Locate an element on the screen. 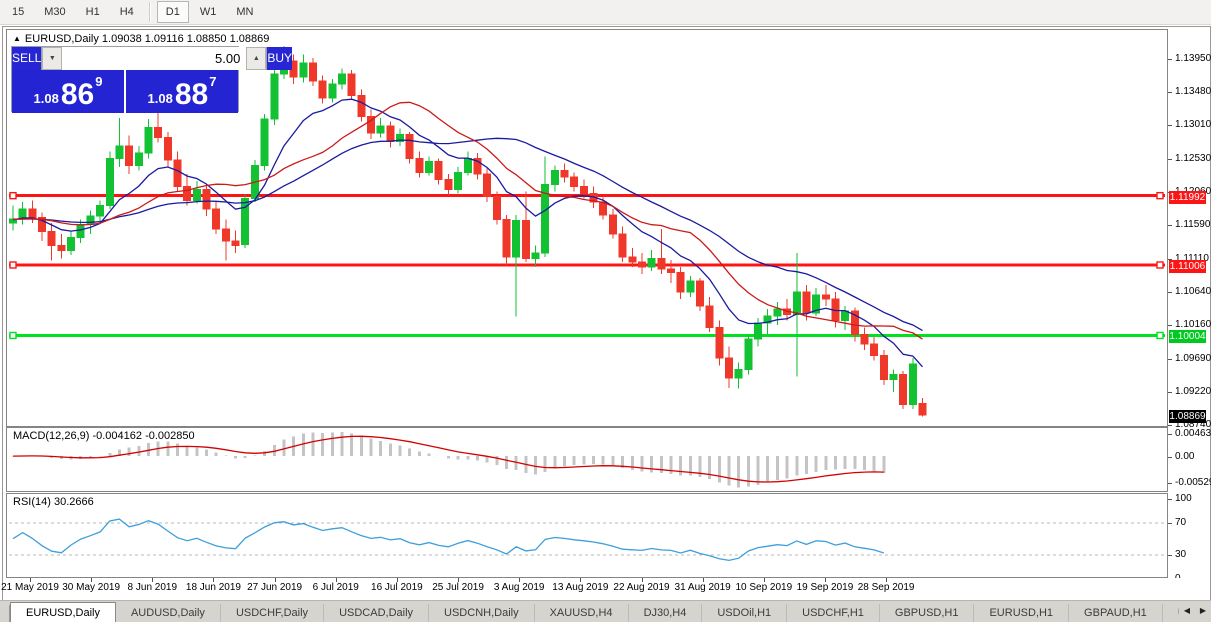  date-label: 19 Sep 2019 is located at coordinates (825, 587).